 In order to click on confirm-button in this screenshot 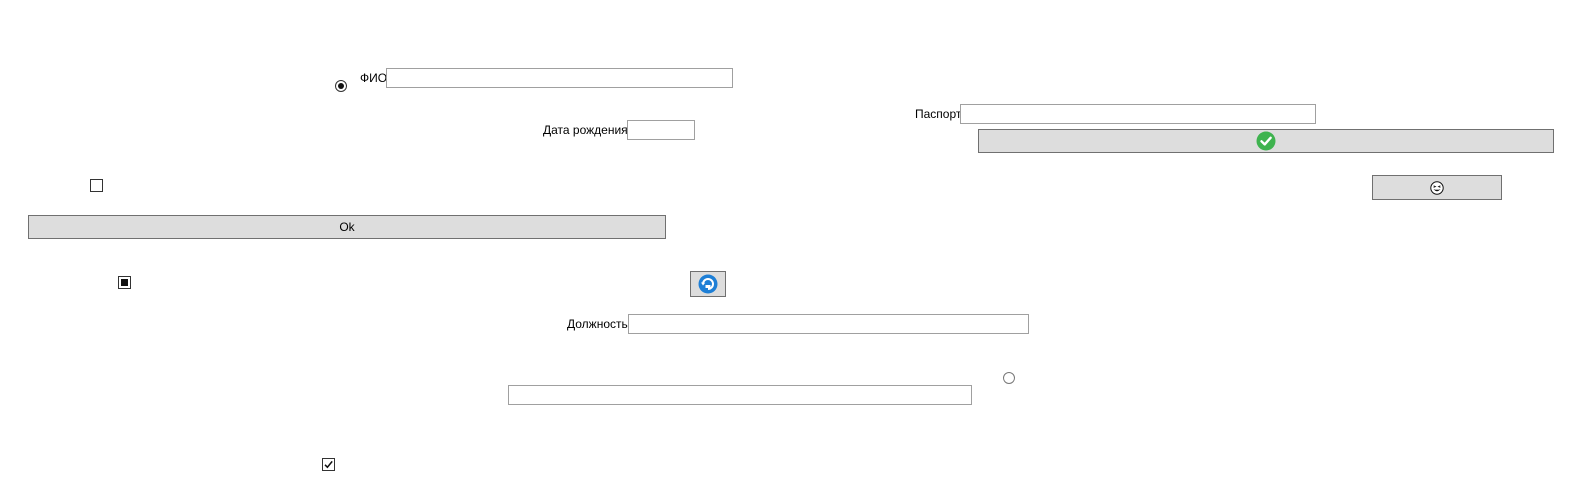, I will do `click(1266, 141)`.